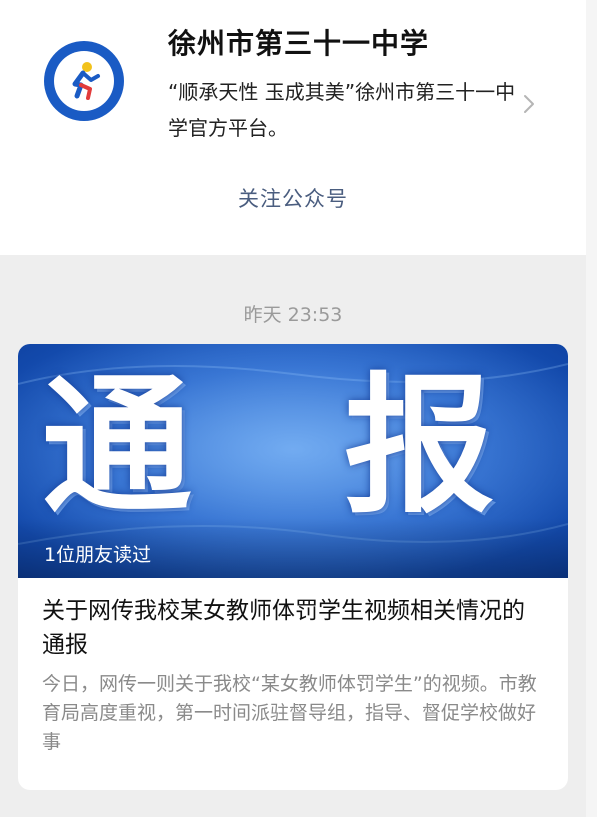 The height and width of the screenshot is (817, 597). I want to click on account-description: “顺承天性 玉成其美”徐州市第三十一中学官方平台。, so click(342, 110).